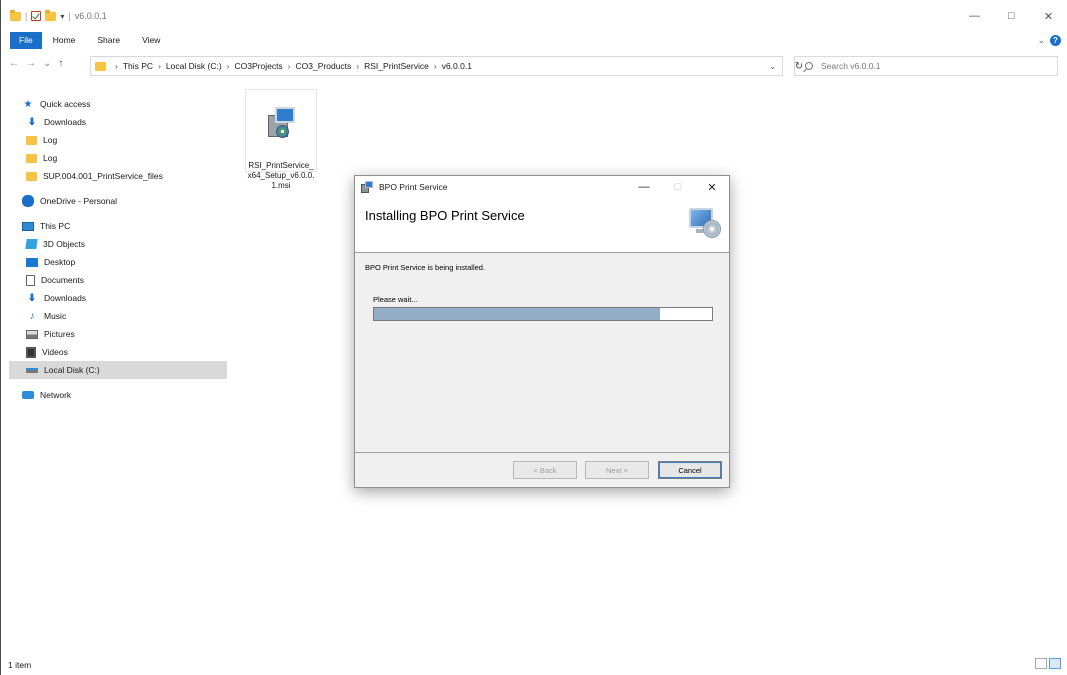  I want to click on dialog-heading: Installing BPO Print Service, so click(445, 215).